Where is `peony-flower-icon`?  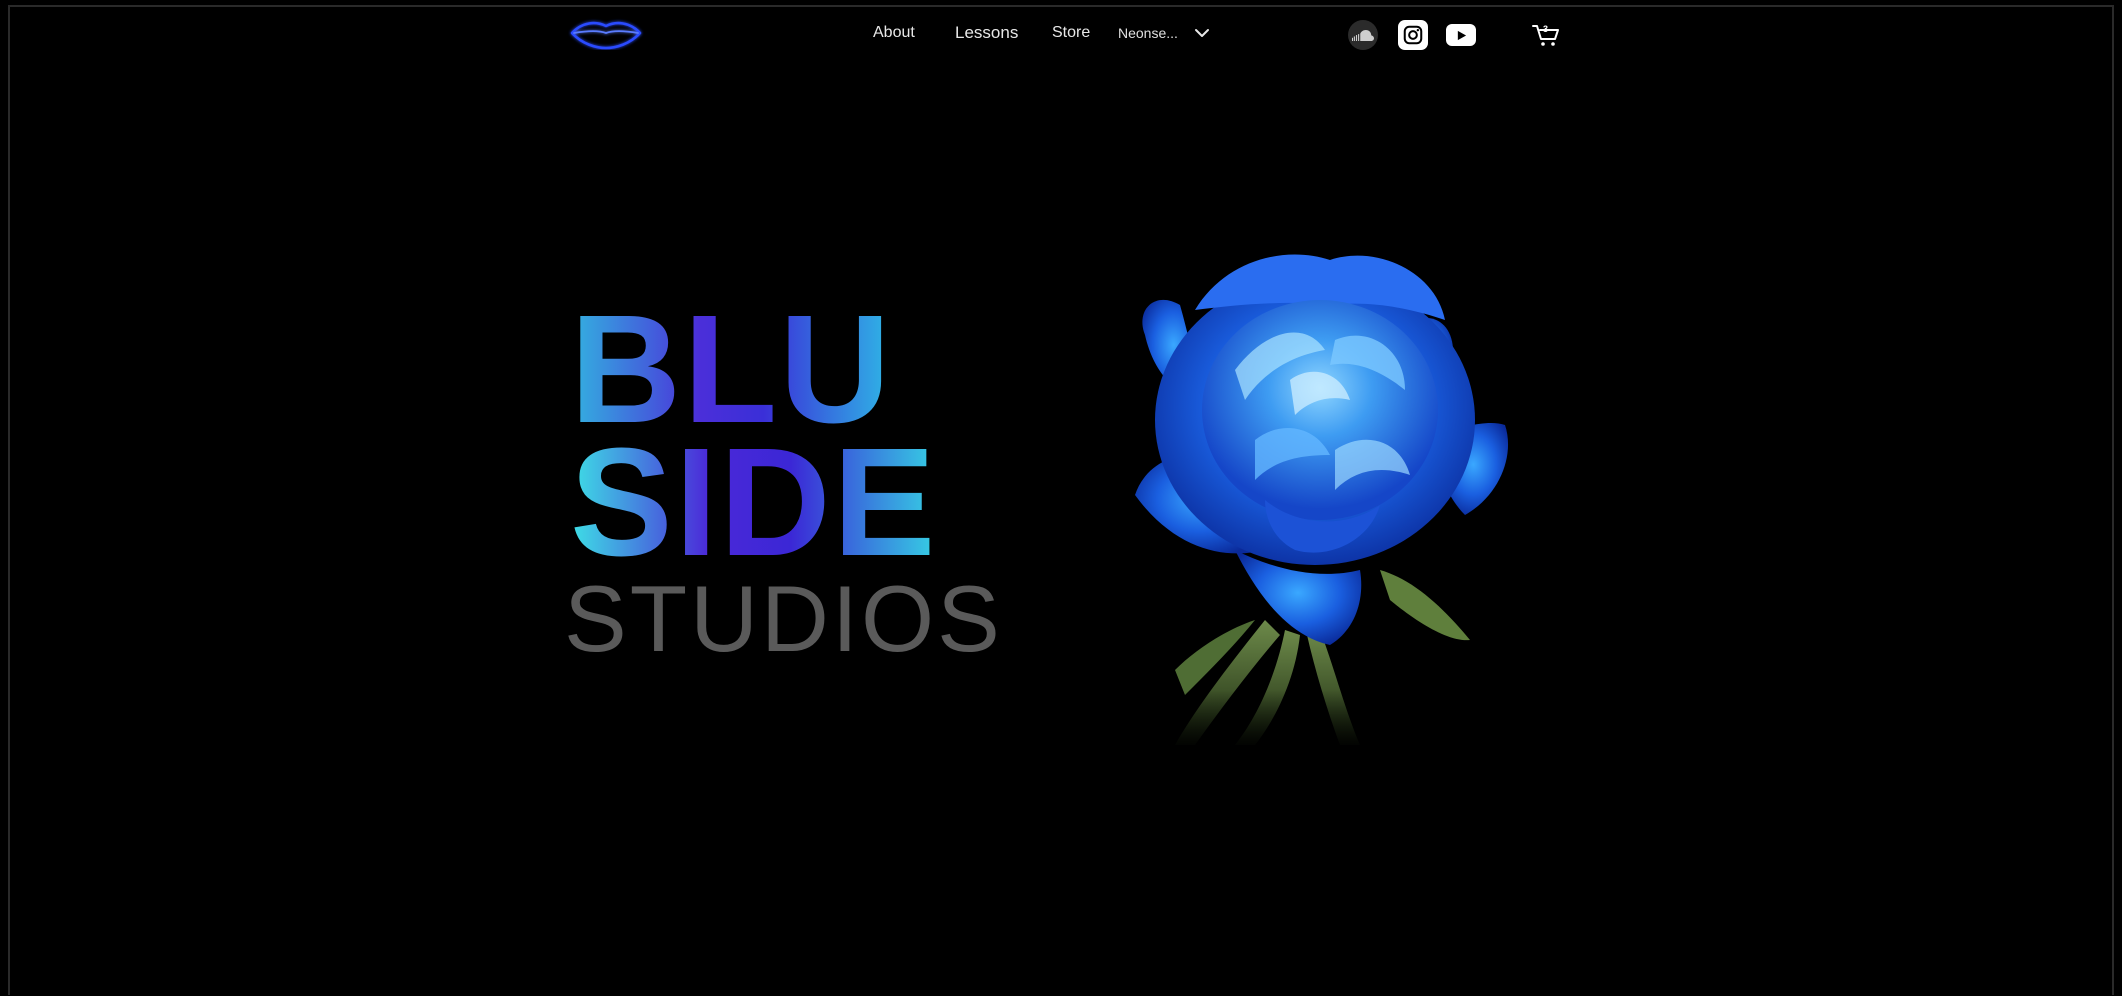 peony-flower-icon is located at coordinates (1322, 502).